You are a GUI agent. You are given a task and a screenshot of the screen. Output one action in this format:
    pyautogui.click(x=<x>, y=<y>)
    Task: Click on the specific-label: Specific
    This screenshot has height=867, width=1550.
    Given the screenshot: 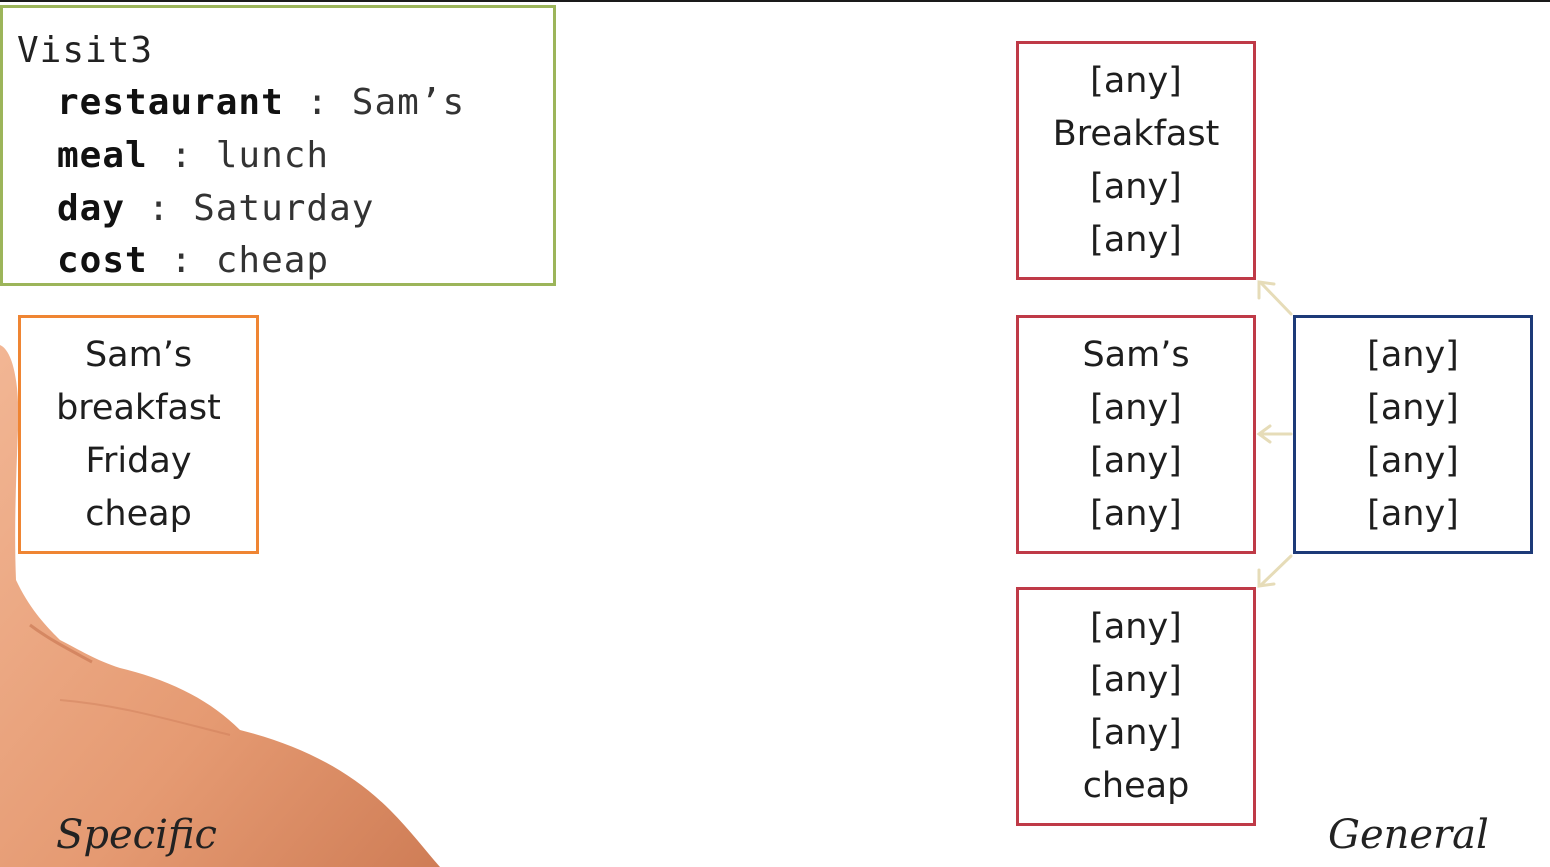 What is the action you would take?
    pyautogui.click(x=136, y=835)
    